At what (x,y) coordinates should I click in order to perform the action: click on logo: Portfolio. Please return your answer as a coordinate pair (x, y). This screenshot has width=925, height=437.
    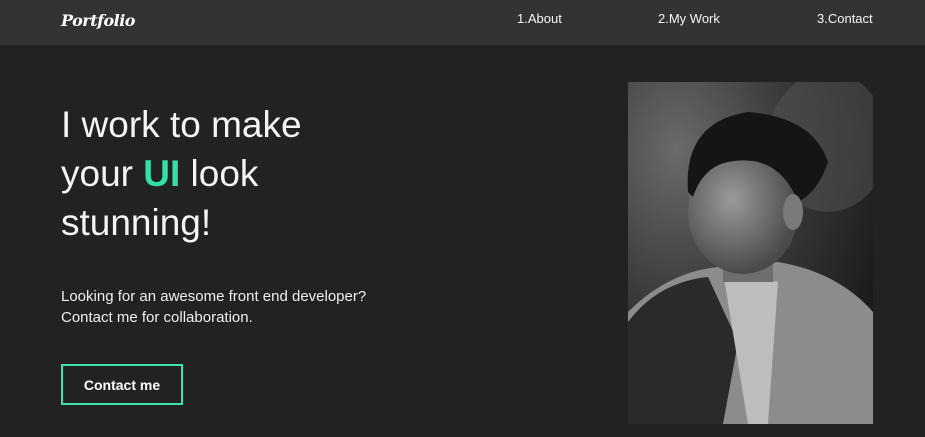
    Looking at the image, I should click on (98, 20).